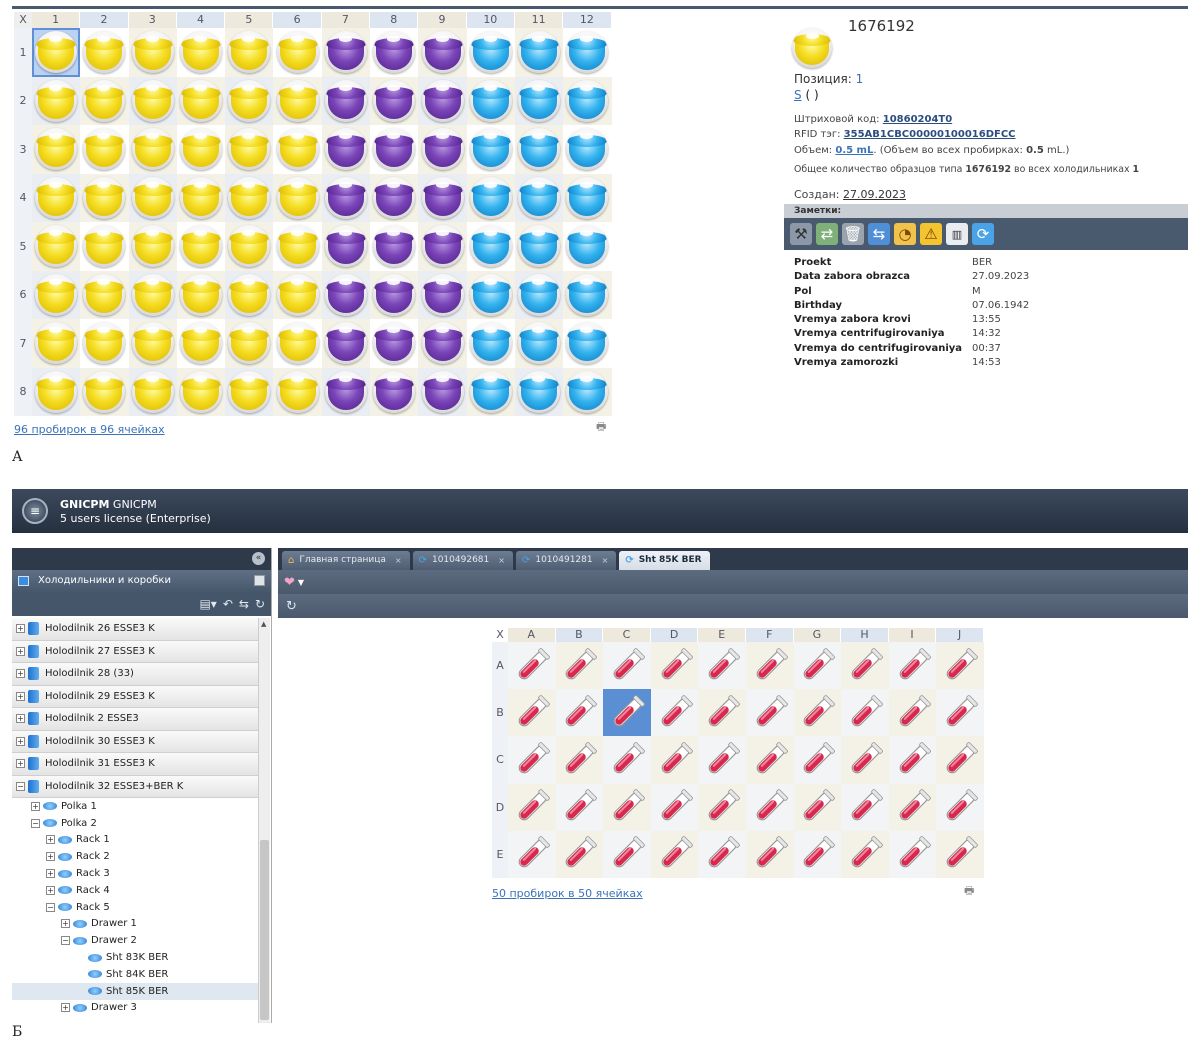 This screenshot has width=1200, height=1047. Describe the element at coordinates (135, 890) in the screenshot. I see `tree-node: + Rack 4` at that location.